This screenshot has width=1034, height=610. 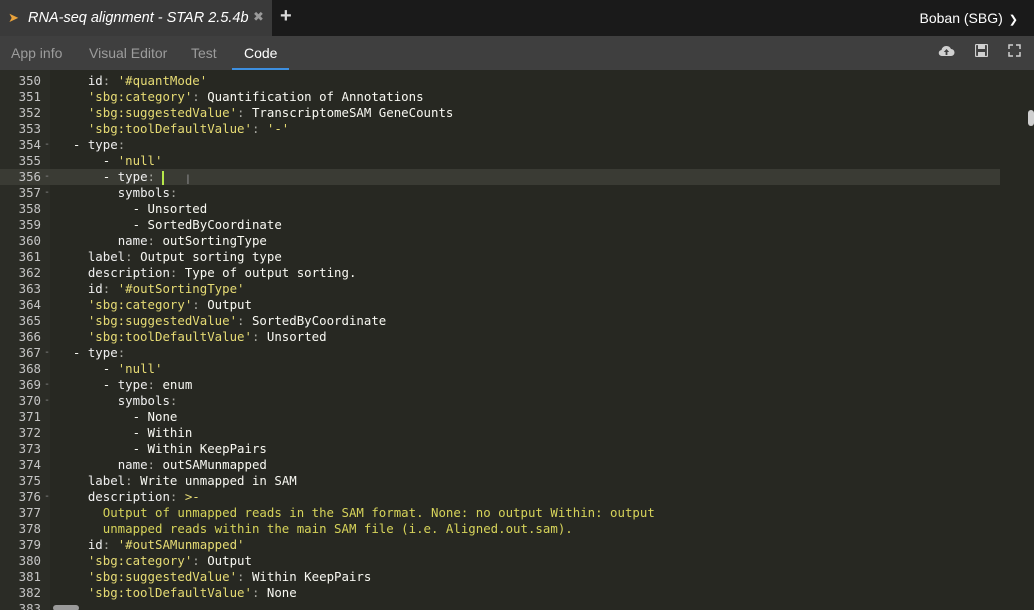 What do you see at coordinates (500, 481) in the screenshot?
I see `code-line: 375 label: Write unmapped in SAM` at bounding box center [500, 481].